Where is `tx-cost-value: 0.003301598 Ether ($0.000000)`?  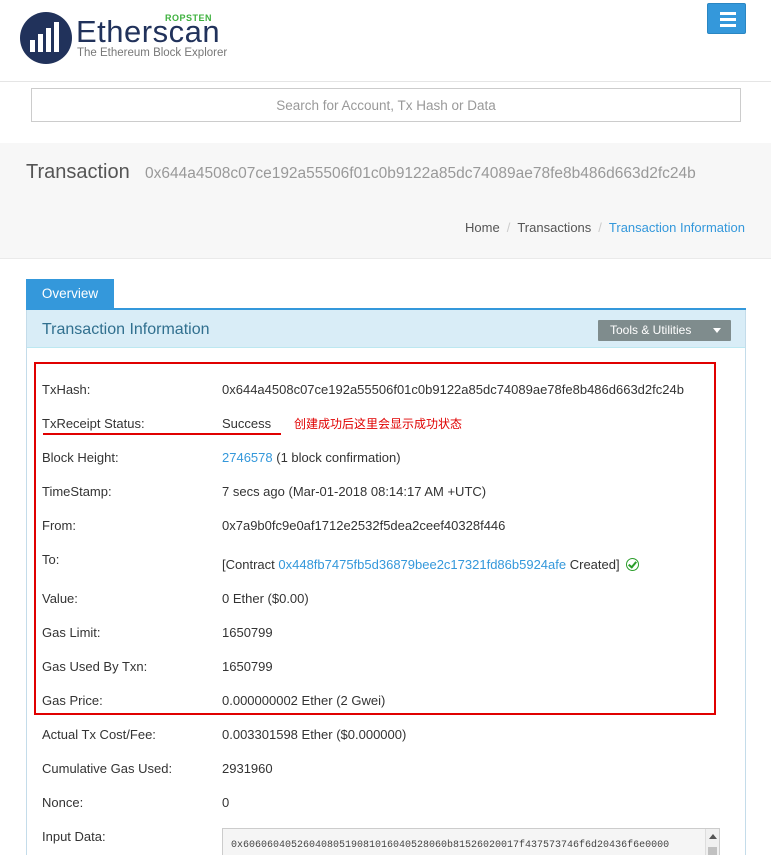
tx-cost-value: 0.003301598 Ether ($0.000000) is located at coordinates (314, 734).